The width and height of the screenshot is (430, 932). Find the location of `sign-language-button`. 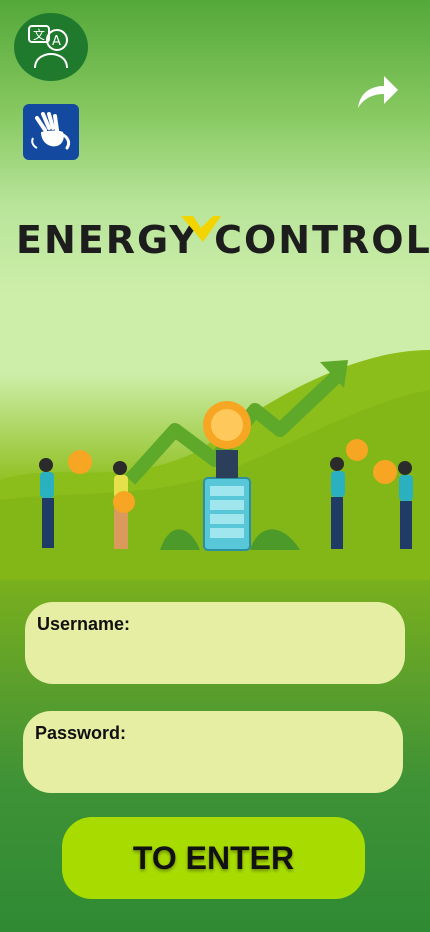

sign-language-button is located at coordinates (51, 132).